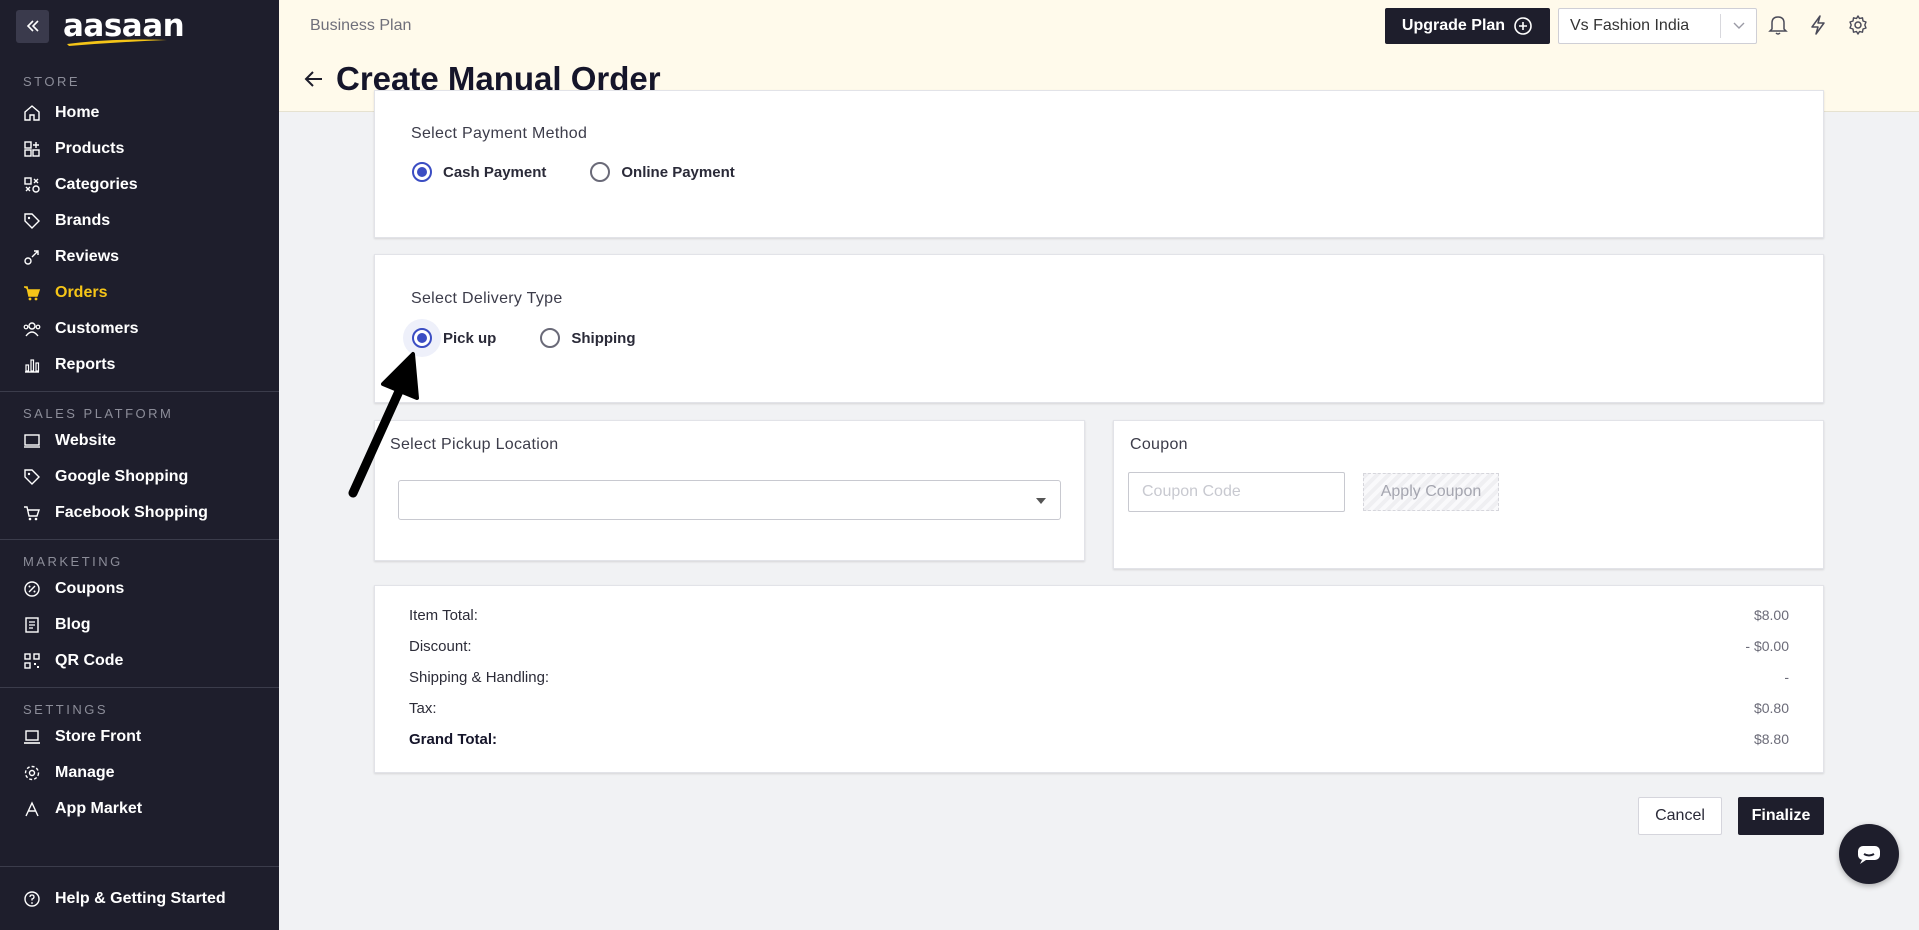 This screenshot has width=1919, height=930. Describe the element at coordinates (1786, 677) in the screenshot. I see `shipping-handling-value: -` at that location.